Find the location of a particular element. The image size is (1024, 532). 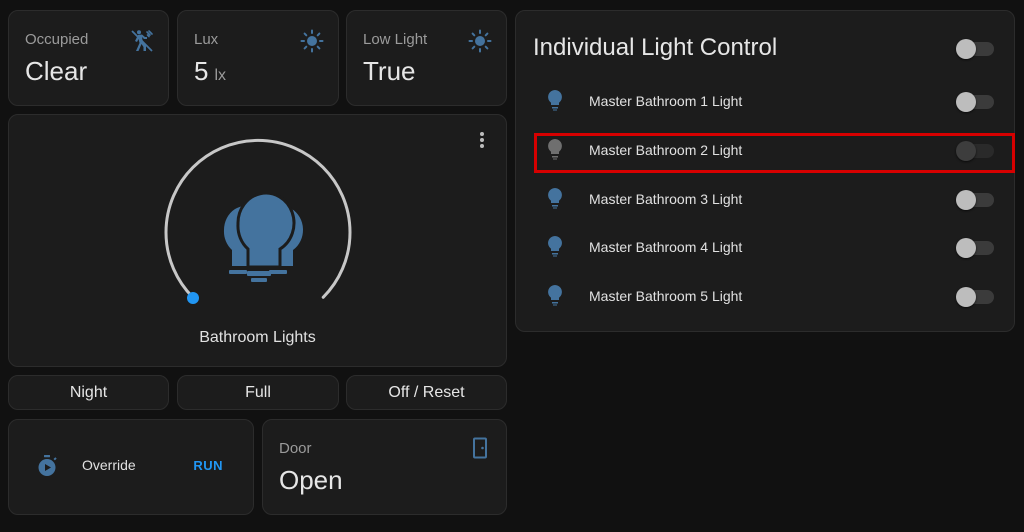

sensor-card-low-light: Low Light True is located at coordinates (426, 58).